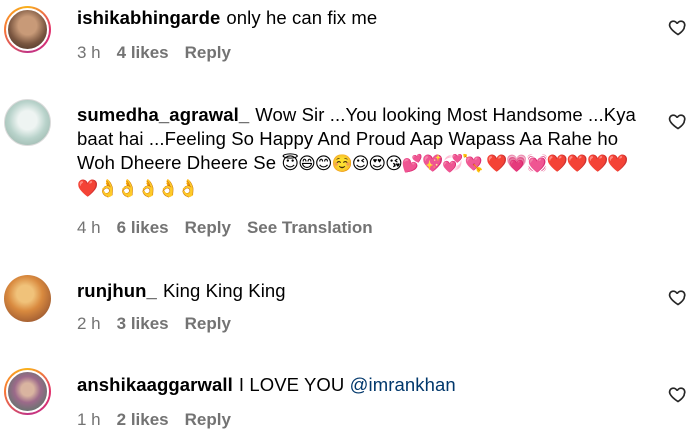 The image size is (700, 430). What do you see at coordinates (310, 227) in the screenshot?
I see `see-translation-button: See Translation` at bounding box center [310, 227].